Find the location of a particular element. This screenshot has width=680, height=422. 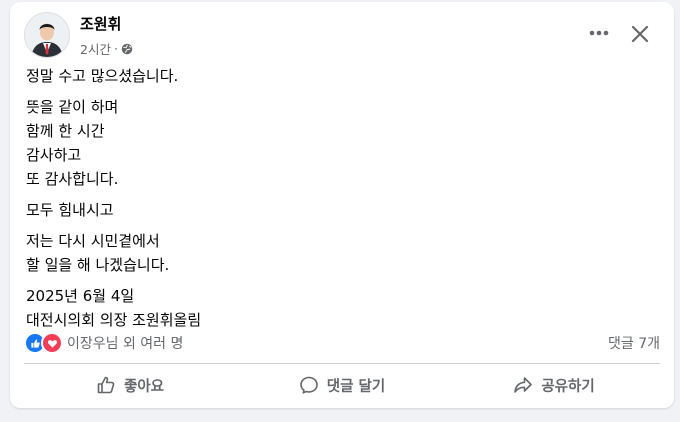

post-line: 정말 수고 많으셨습니다. is located at coordinates (102, 76).